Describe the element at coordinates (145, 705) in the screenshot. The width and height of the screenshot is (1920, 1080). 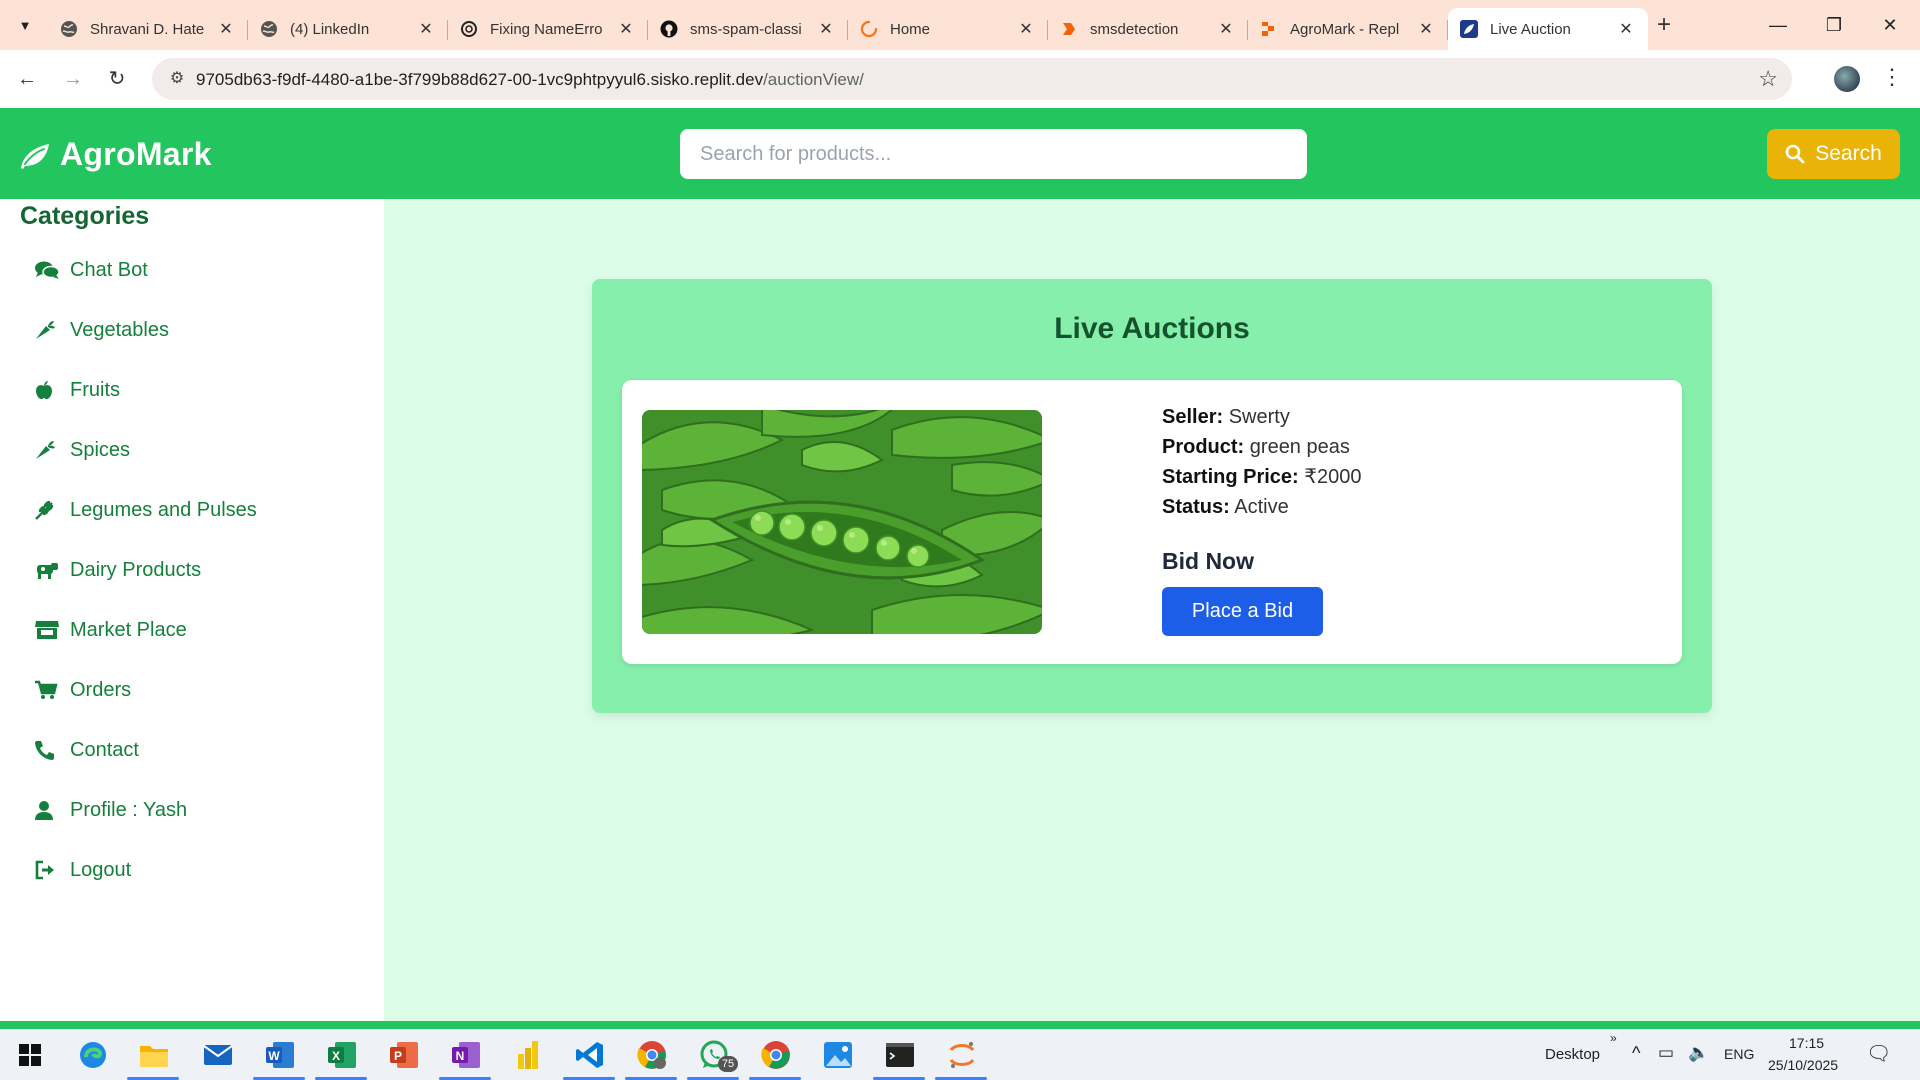
I see `sidebar-item-orders: Orders` at that location.